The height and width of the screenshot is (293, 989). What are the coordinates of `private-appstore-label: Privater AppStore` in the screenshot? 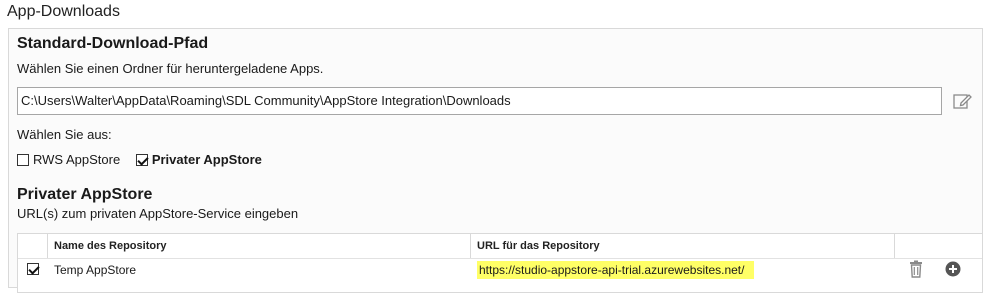 It's located at (206, 160).